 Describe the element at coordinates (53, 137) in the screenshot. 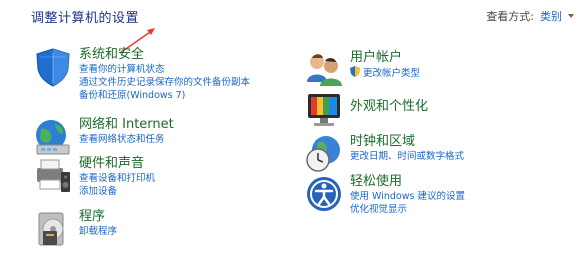

I see `globe-network-icon` at that location.